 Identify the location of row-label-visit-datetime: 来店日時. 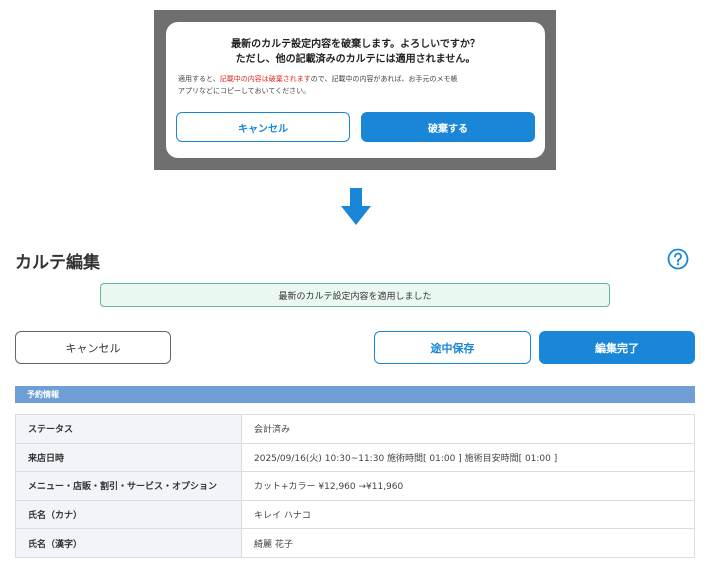
(128, 457).